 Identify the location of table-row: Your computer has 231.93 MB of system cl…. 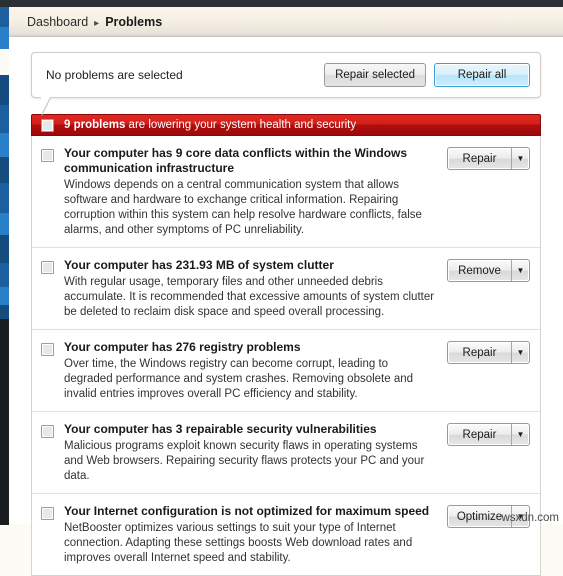
(286, 289).